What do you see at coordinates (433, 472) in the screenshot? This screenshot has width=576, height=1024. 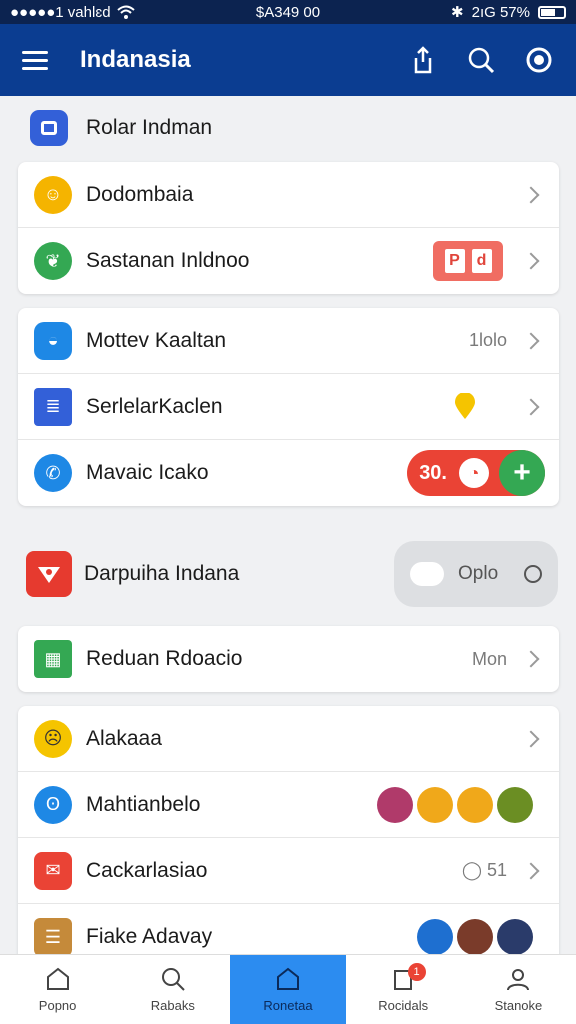 I see `counter-value: 30.` at bounding box center [433, 472].